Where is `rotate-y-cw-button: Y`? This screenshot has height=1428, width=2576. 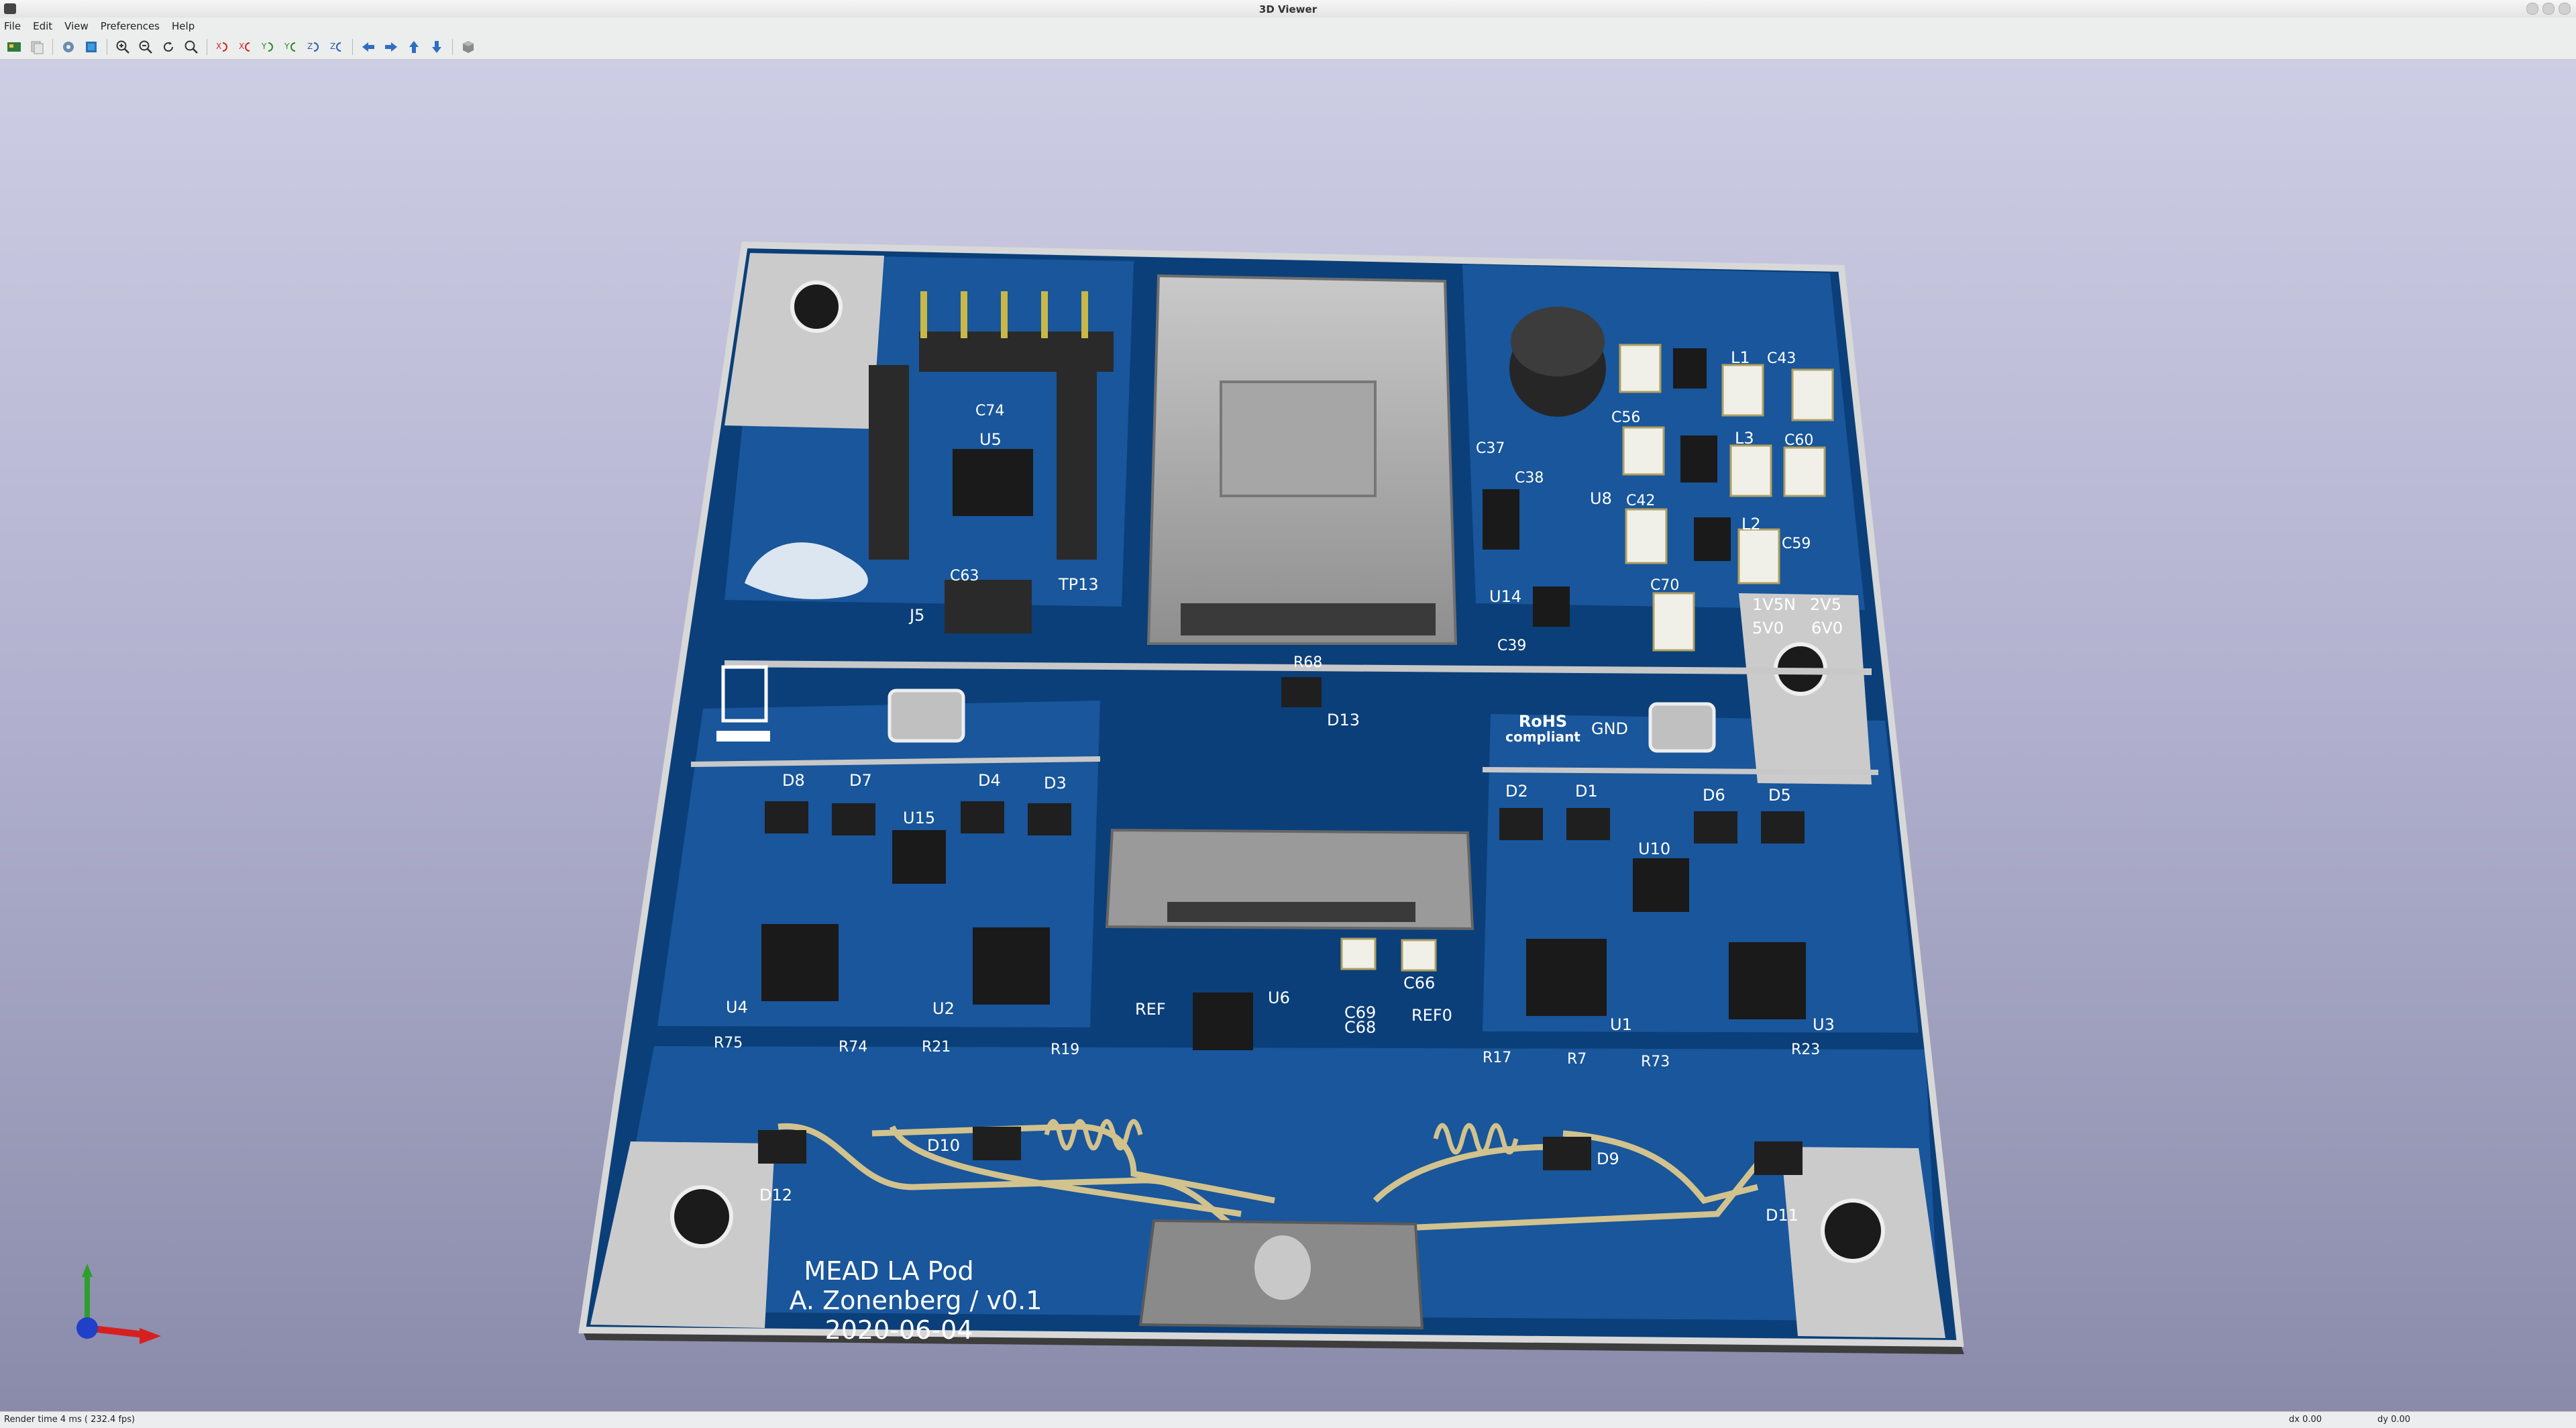
rotate-y-cw-button: Y is located at coordinates (268, 47).